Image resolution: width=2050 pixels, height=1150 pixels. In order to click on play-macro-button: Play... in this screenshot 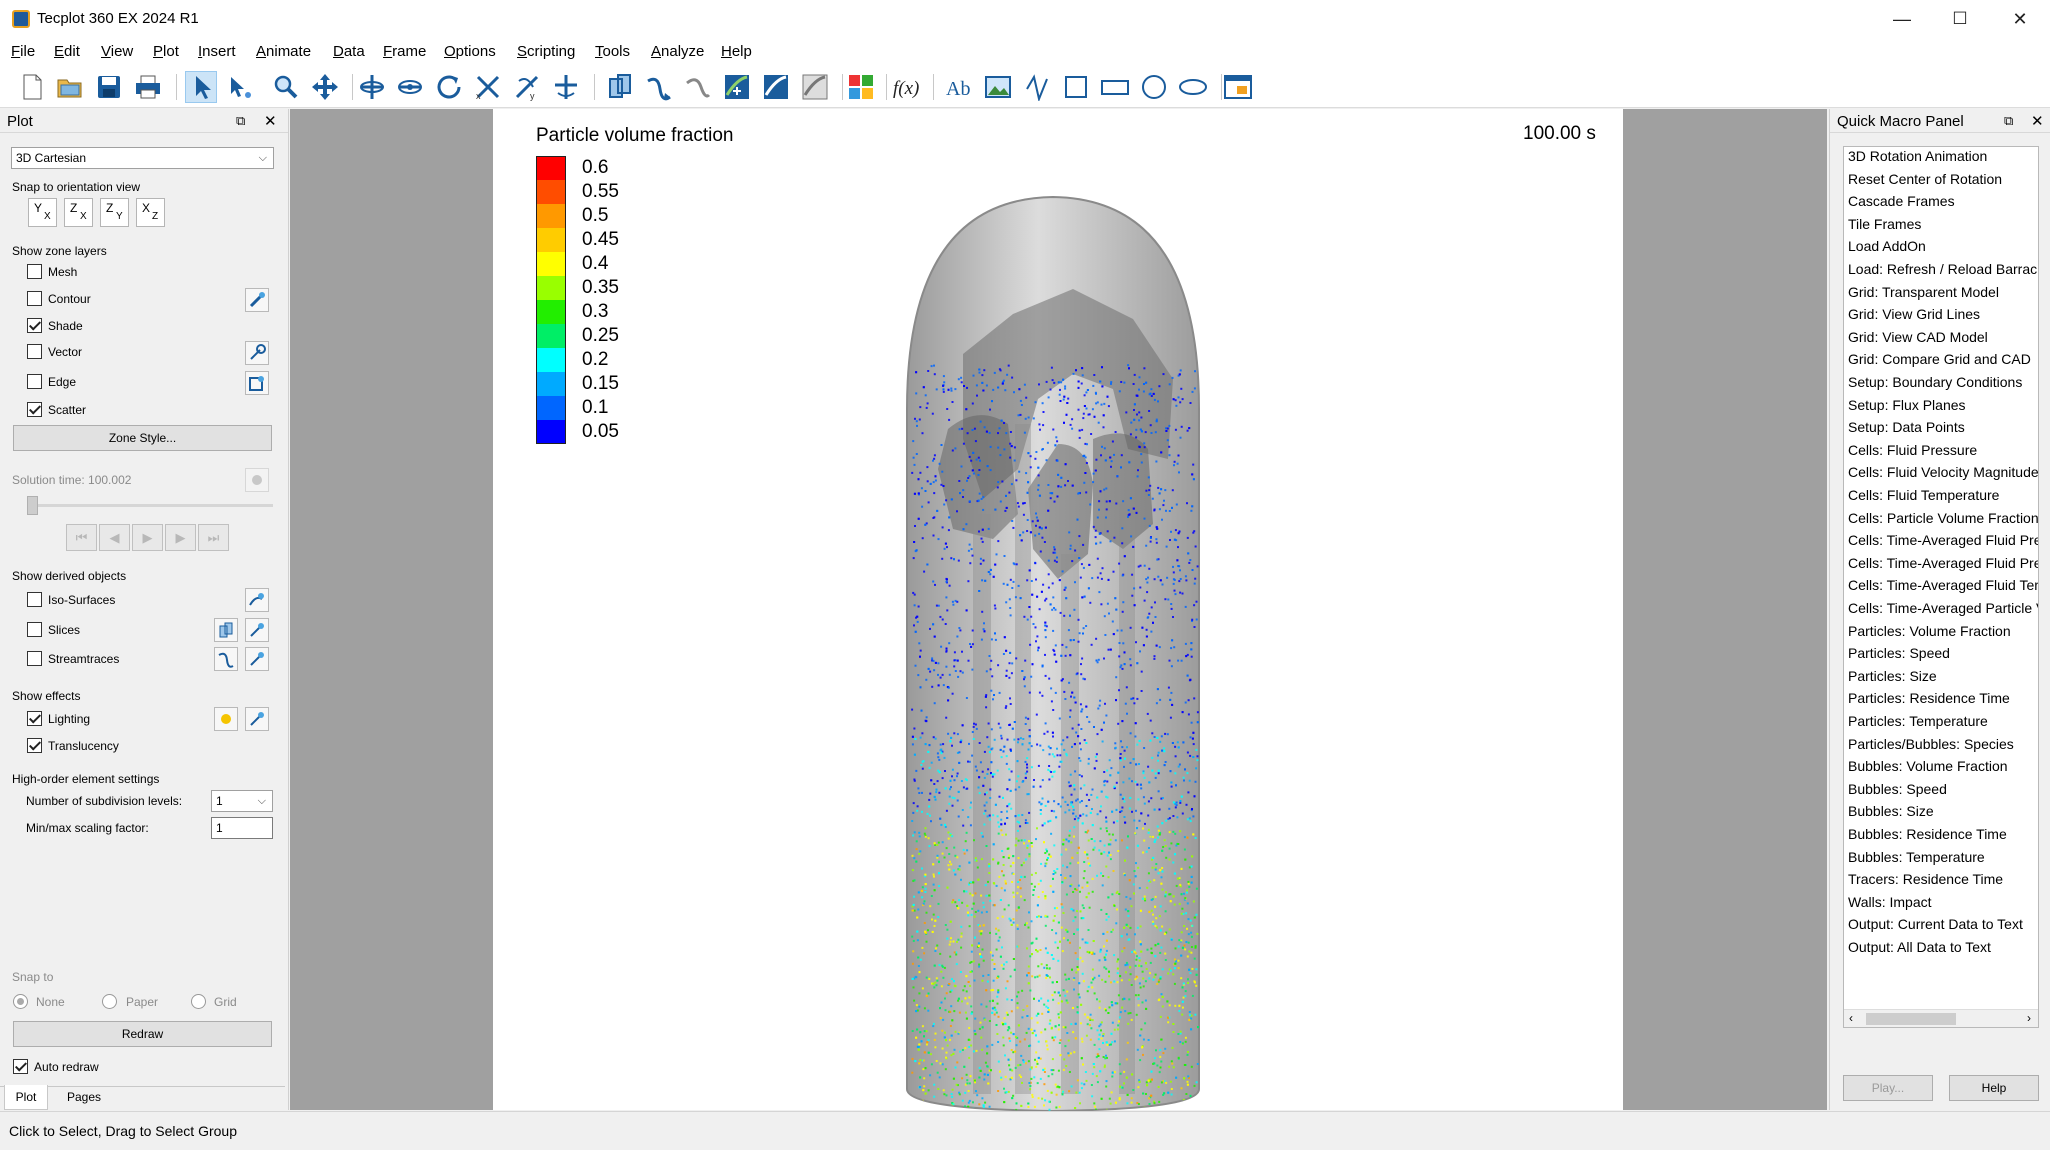, I will do `click(1888, 1088)`.